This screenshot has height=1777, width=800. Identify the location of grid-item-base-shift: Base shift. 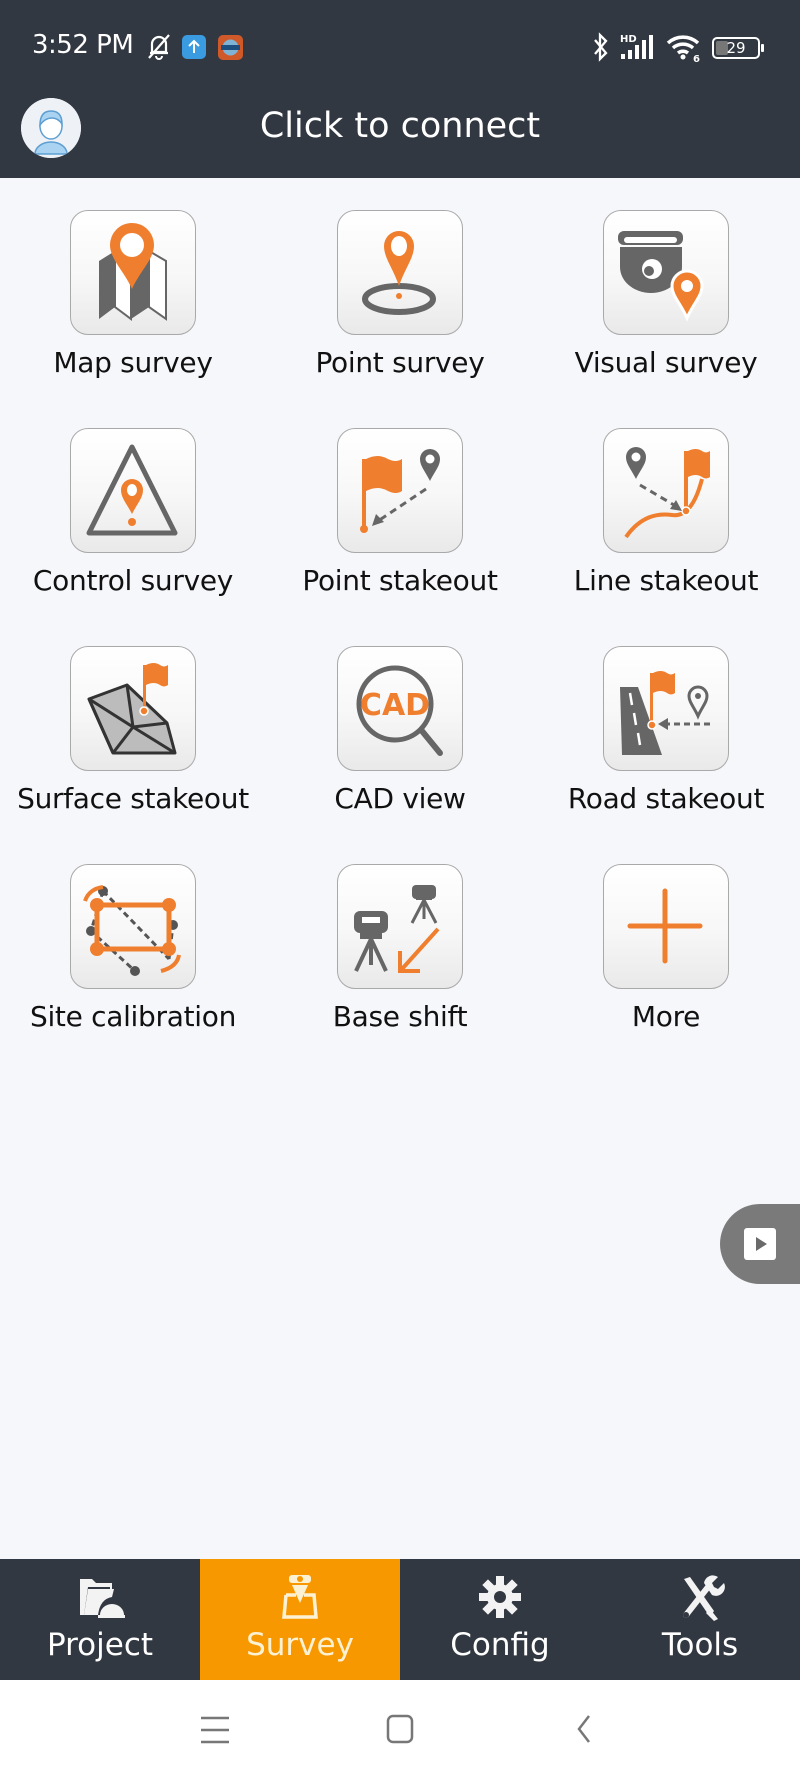
(400, 937).